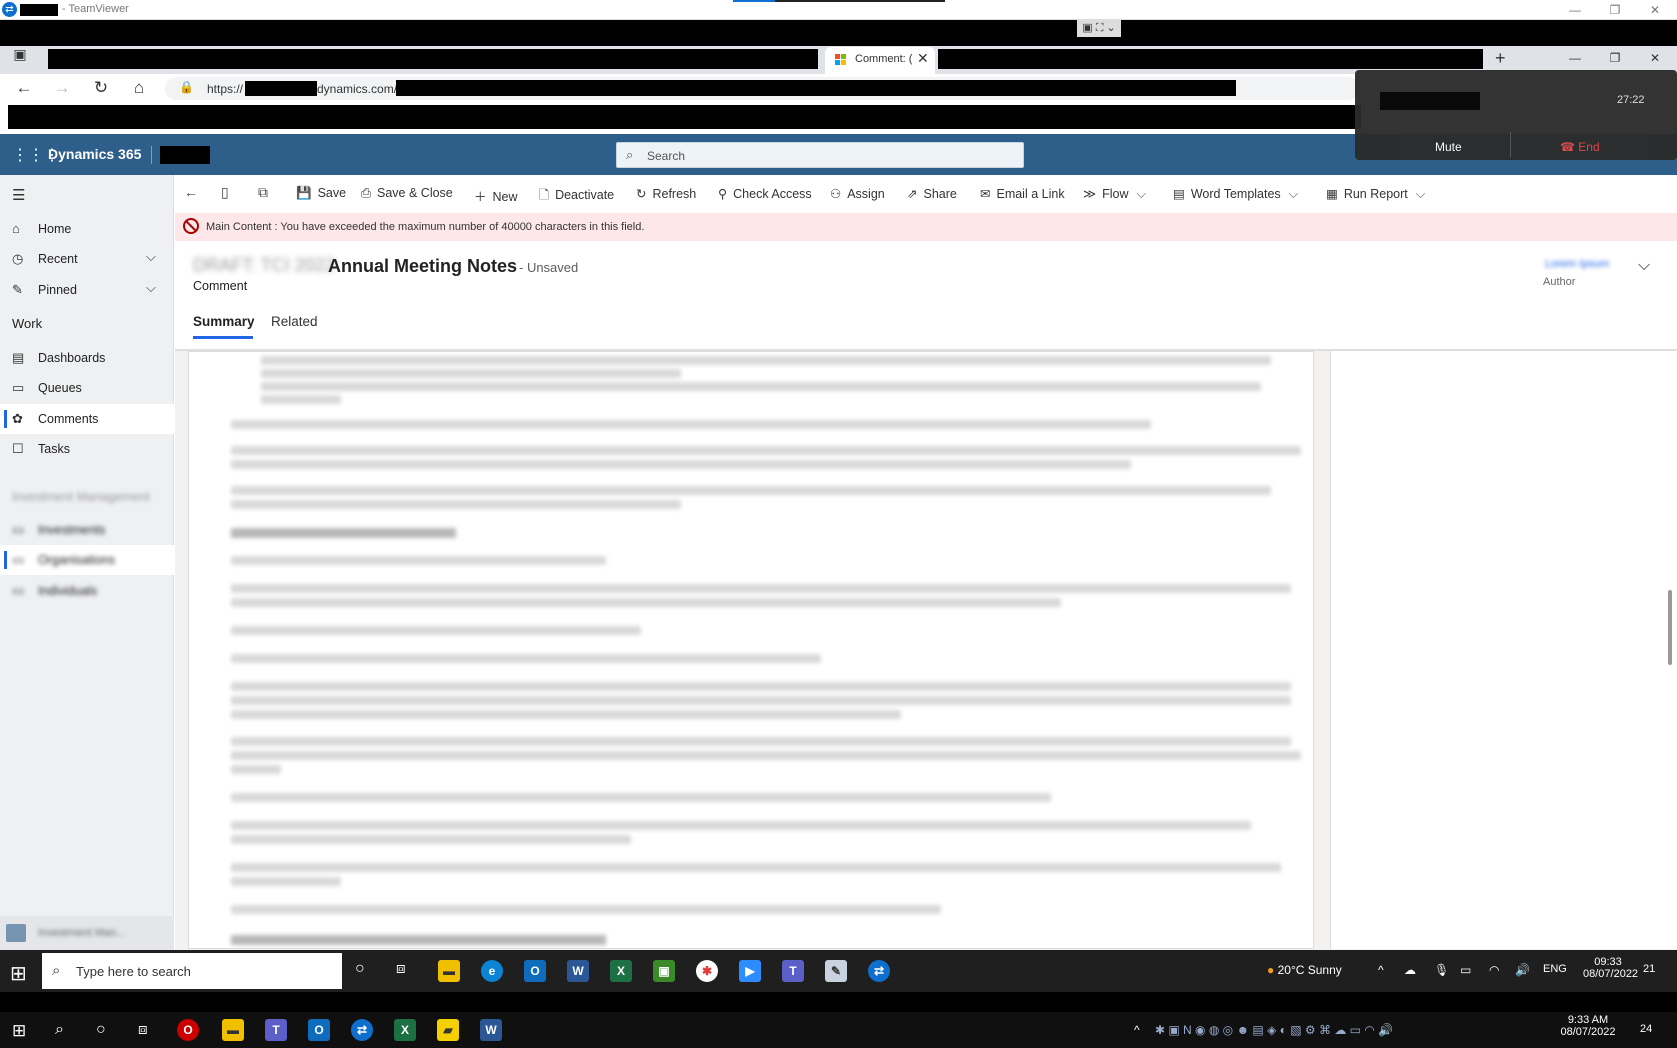 The width and height of the screenshot is (1677, 1048). I want to click on owner-link: Lorem Ipsum, so click(1577, 264).